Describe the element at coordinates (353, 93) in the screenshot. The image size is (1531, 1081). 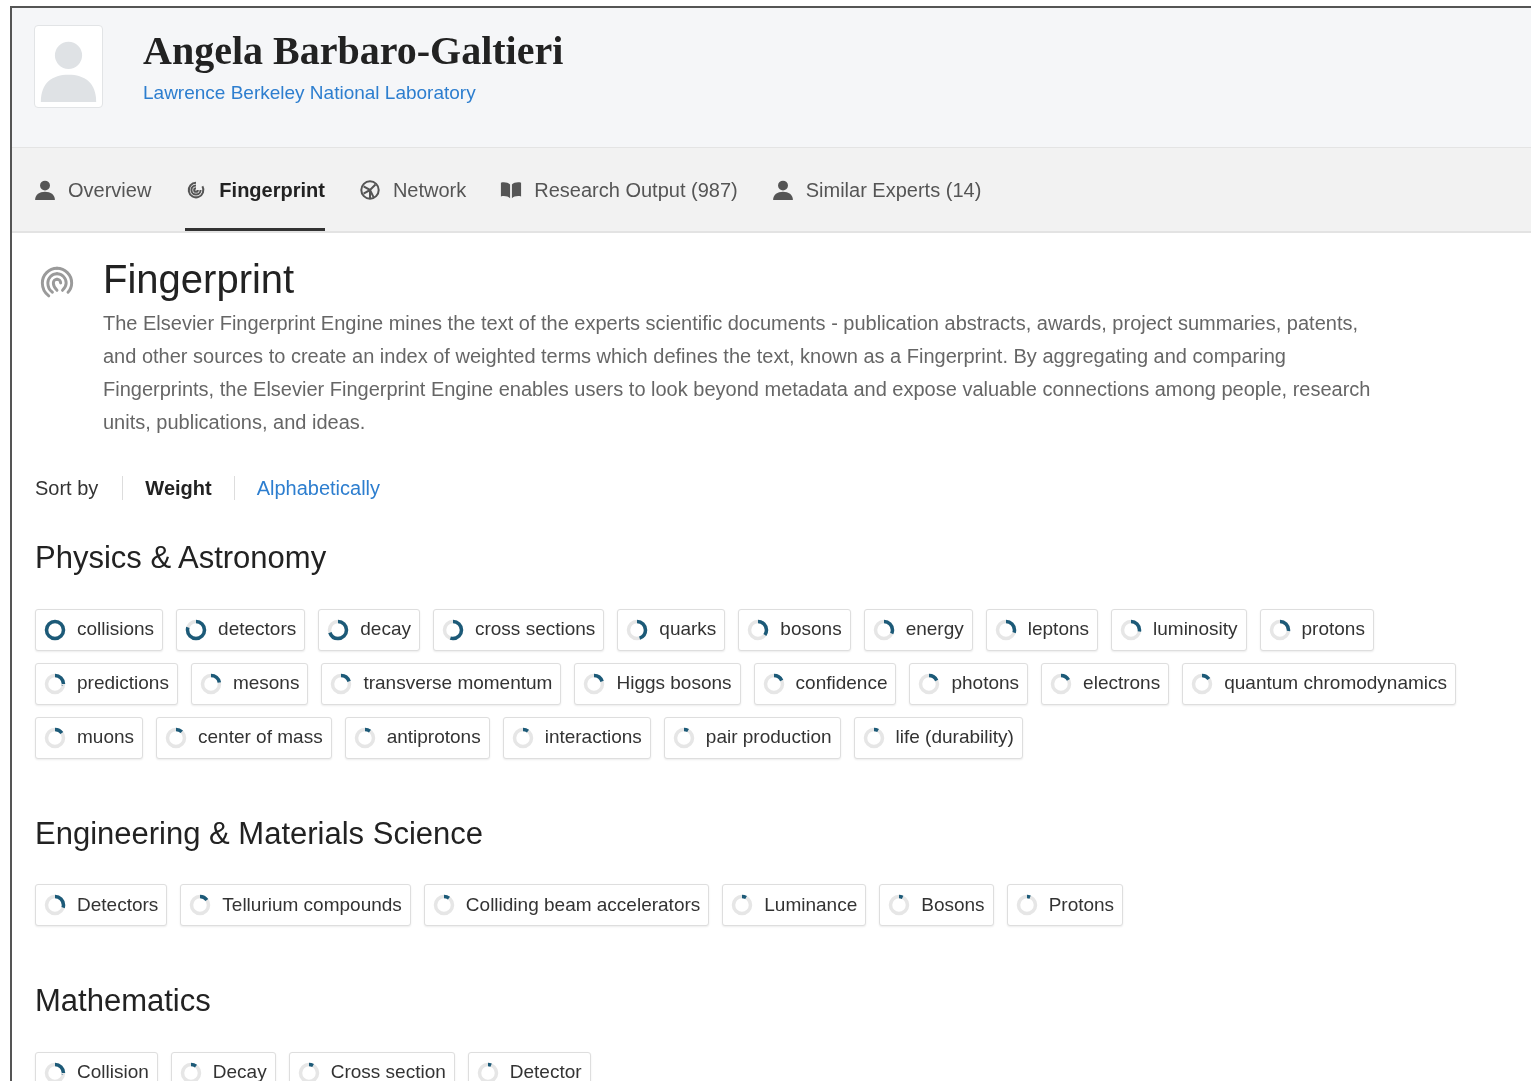
I see `affiliation-link: Lawrence Berkeley National Laboratory` at that location.